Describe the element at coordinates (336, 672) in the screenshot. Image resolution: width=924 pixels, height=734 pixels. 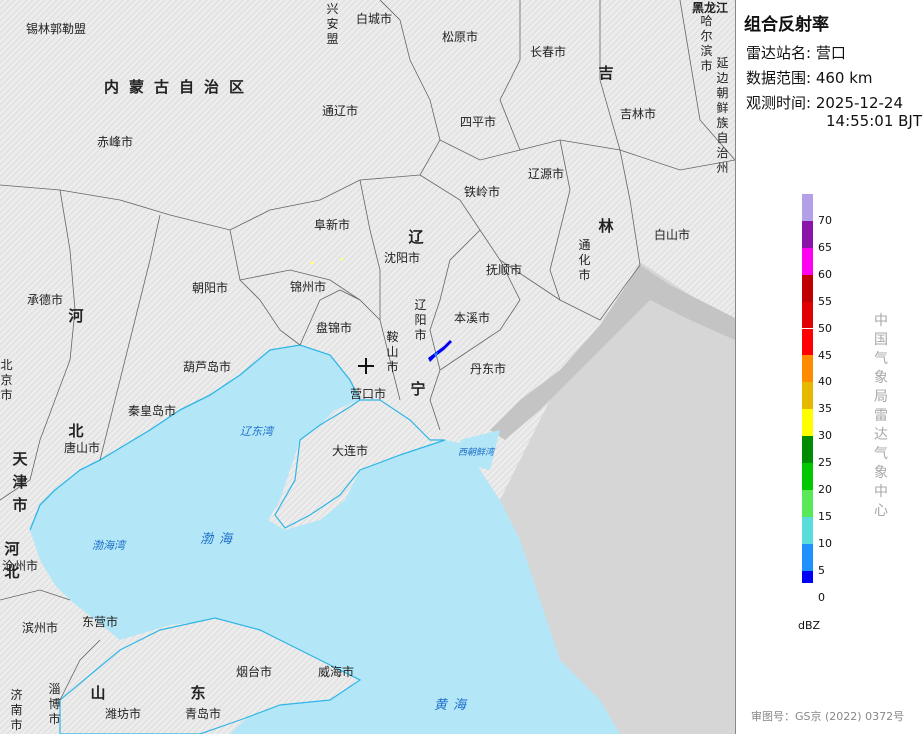
I see `city-label-weihai: 威海市` at that location.